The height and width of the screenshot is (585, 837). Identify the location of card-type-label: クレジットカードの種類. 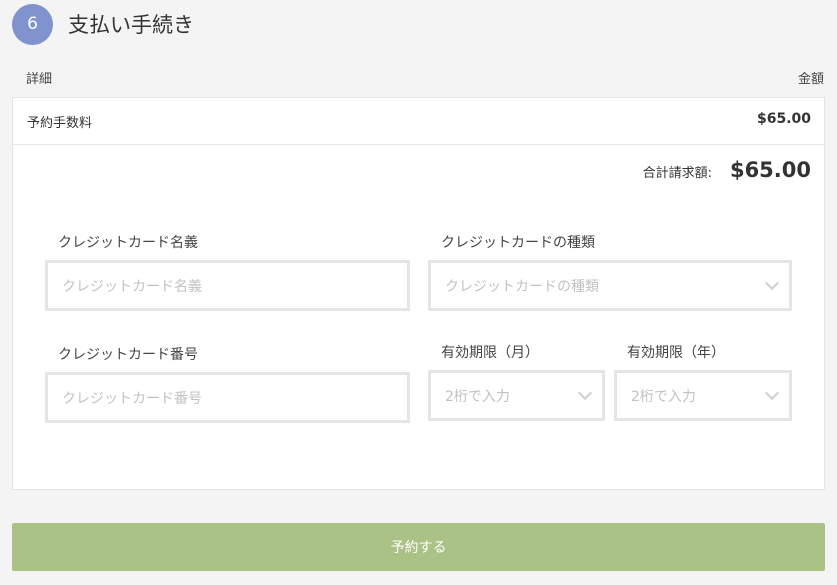
(518, 243).